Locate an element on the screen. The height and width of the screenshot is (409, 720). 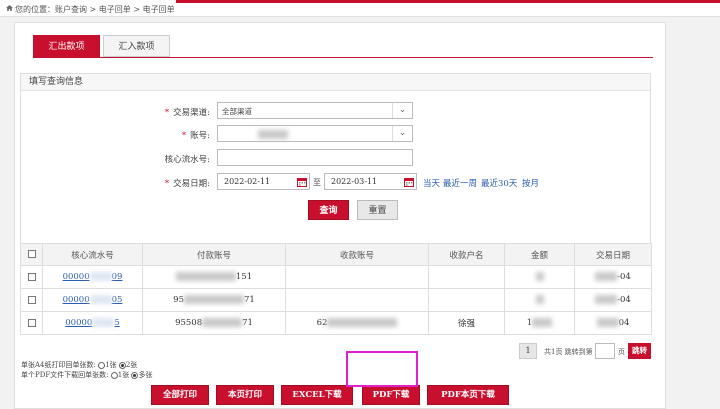
serial-row: 核心流水号: is located at coordinates (335, 158).